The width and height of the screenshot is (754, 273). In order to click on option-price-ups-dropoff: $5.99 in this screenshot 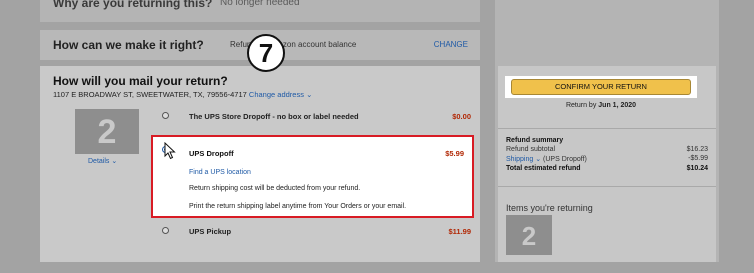, I will do `click(454, 153)`.